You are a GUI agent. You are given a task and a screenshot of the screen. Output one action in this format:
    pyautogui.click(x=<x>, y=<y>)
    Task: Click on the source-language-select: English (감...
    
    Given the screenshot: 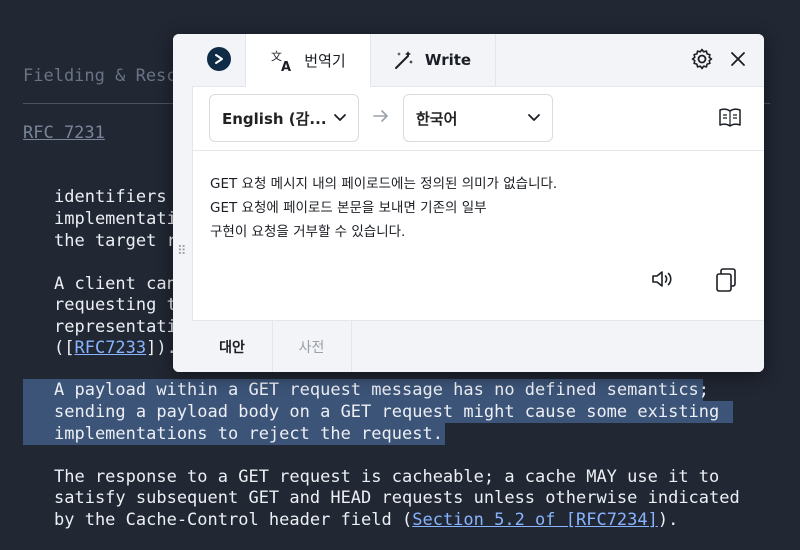 What is the action you would take?
    pyautogui.click(x=284, y=118)
    